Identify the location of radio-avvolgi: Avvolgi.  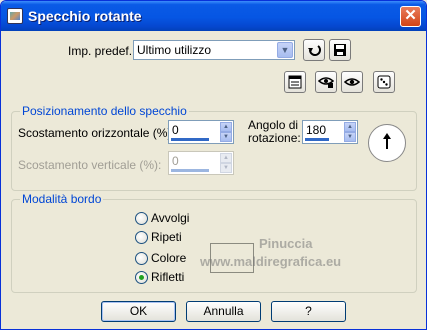
(162, 218).